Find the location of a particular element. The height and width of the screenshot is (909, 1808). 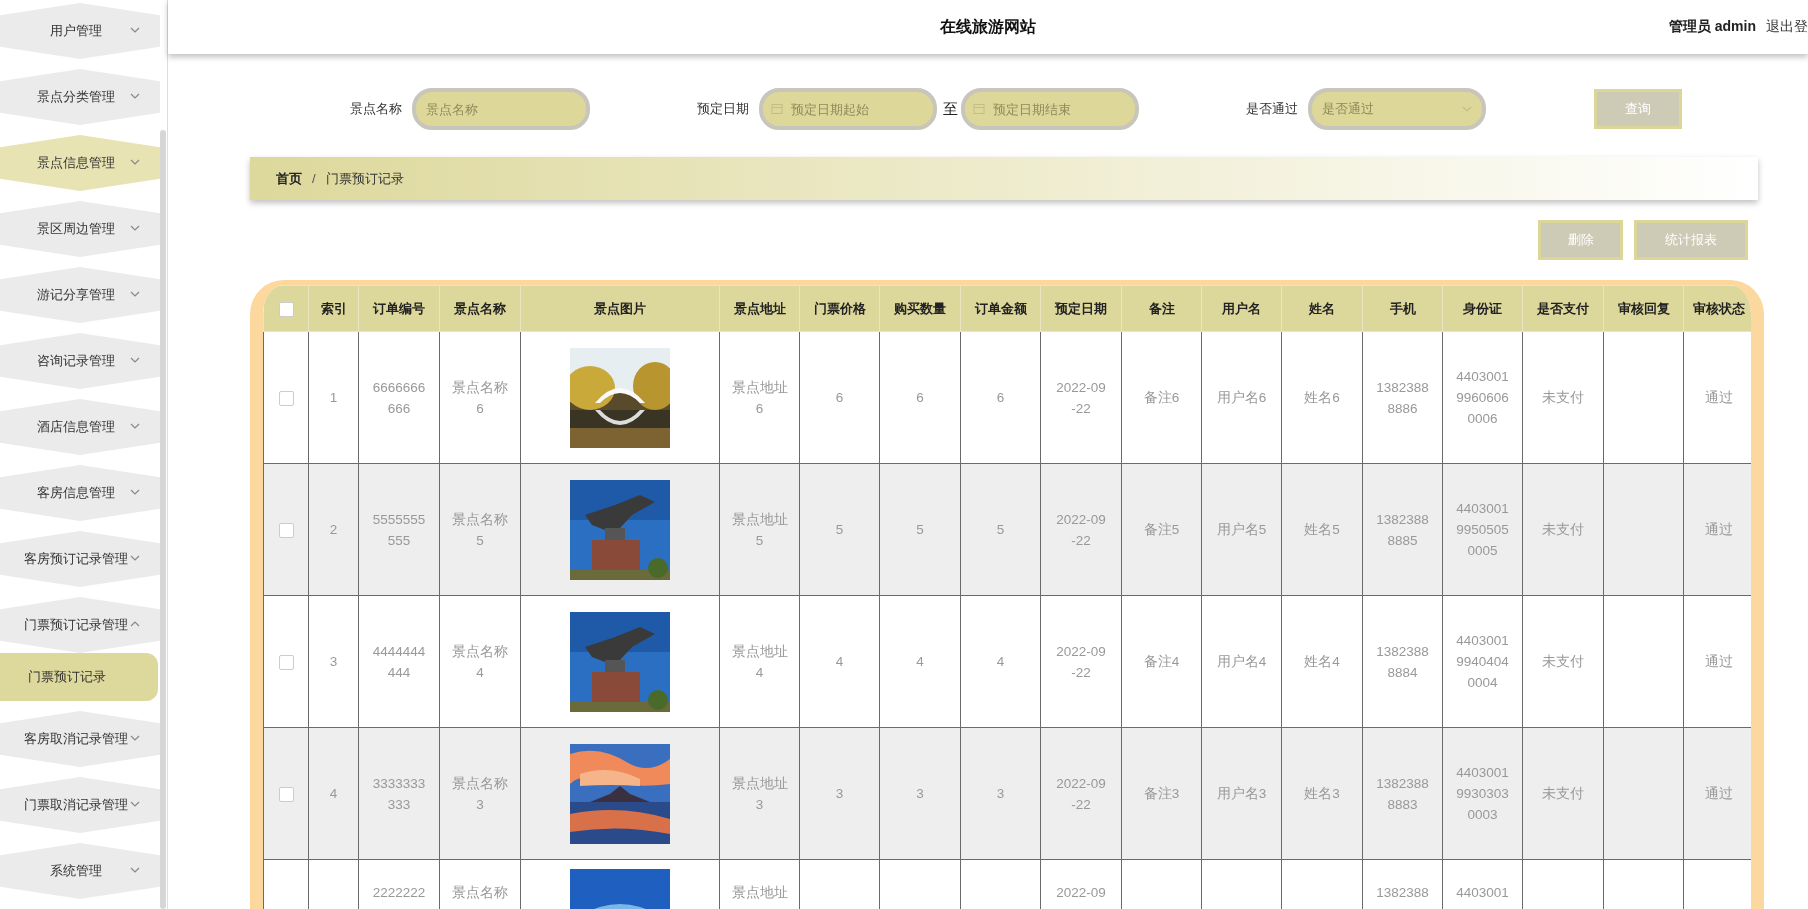

menu-item: 咨询记录管理 is located at coordinates (80, 361).